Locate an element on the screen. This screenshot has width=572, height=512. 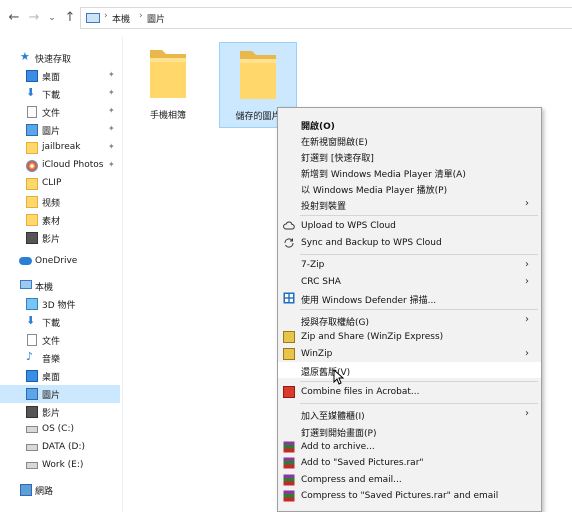
nav-item-3d-objects: 3D 物件 is located at coordinates (60, 304).